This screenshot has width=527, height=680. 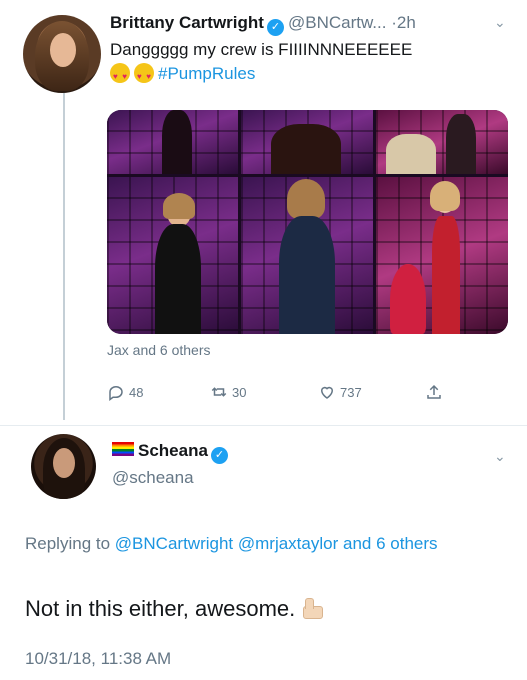 What do you see at coordinates (288, 543) in the screenshot?
I see `mention-link: @mrjaxtaylor` at bounding box center [288, 543].